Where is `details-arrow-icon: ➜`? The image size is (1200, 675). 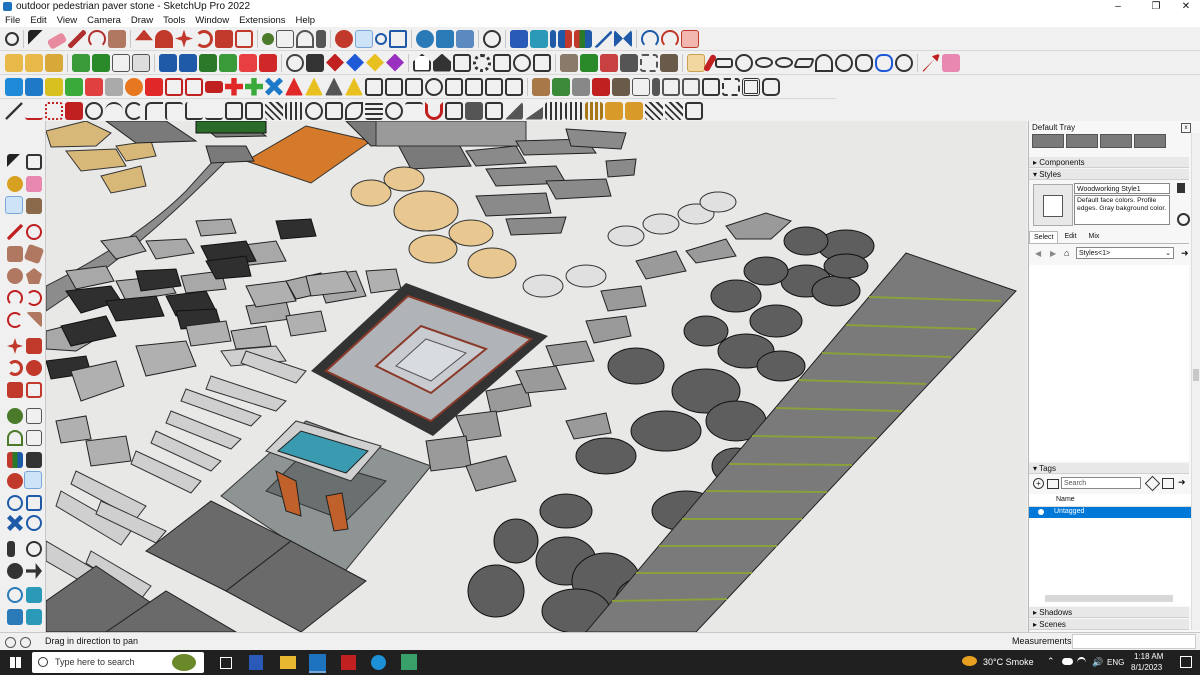 details-arrow-icon: ➜ is located at coordinates (1185, 253).